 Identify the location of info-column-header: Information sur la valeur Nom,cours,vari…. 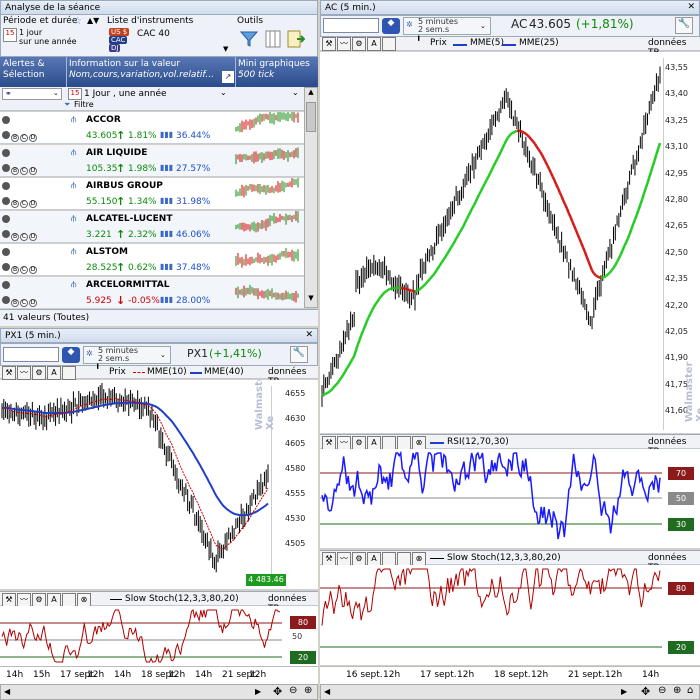
(141, 70).